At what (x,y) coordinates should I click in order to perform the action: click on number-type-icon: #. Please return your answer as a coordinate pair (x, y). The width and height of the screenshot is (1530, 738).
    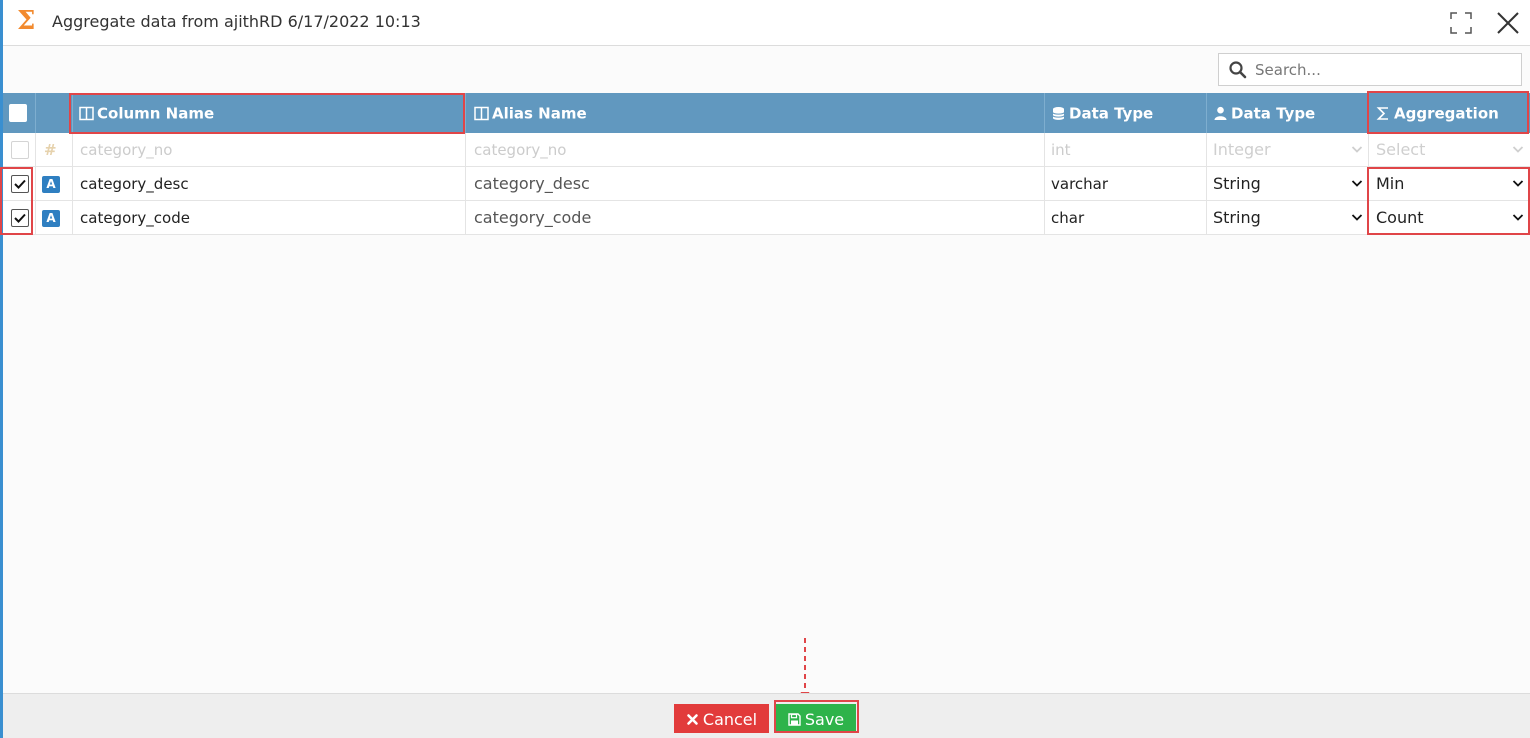
    Looking at the image, I should click on (50, 150).